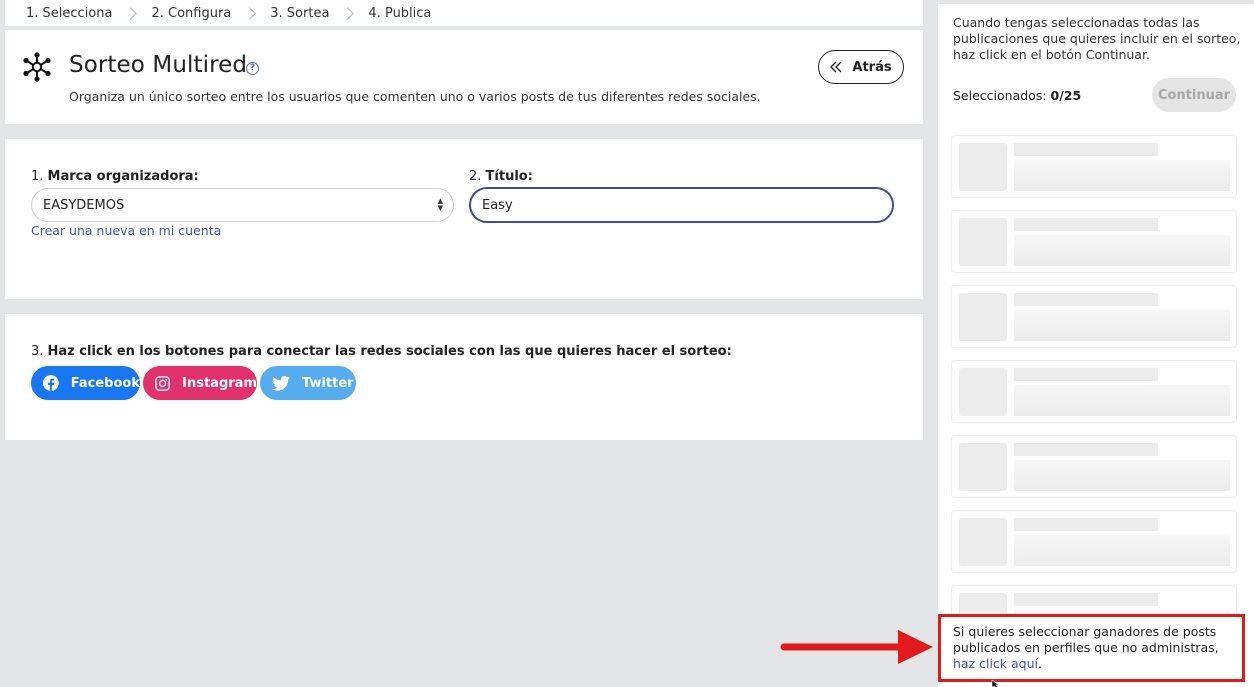  I want to click on twitter-button: Twitter, so click(308, 383).